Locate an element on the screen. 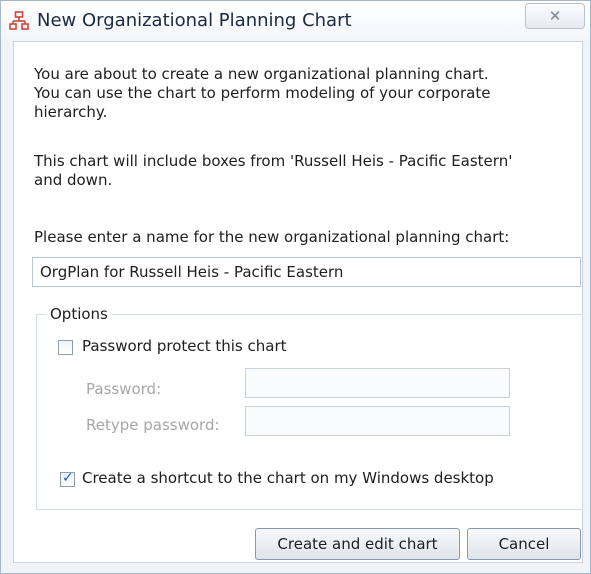 The image size is (591, 574). options-legend: Options is located at coordinates (79, 314).